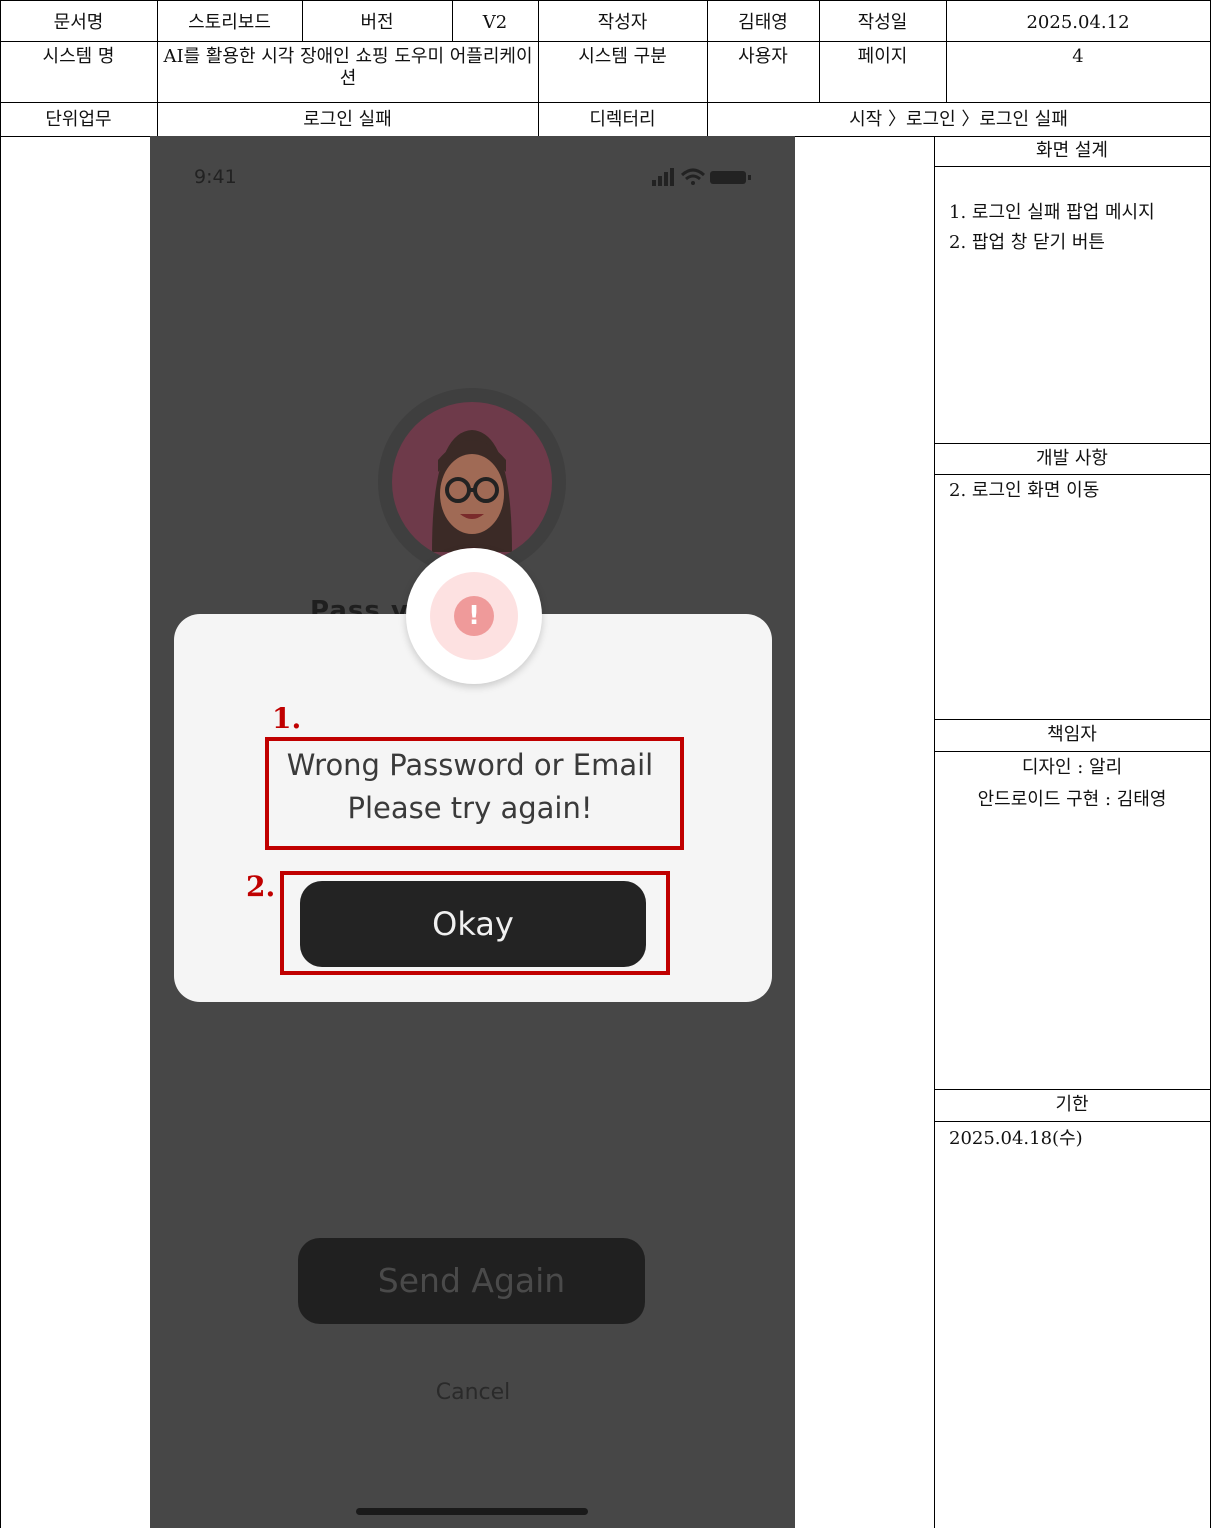 This screenshot has width=1211, height=1528. I want to click on screen-design-item-1: 1. 로그인 실패 팝업 메시지, so click(1052, 212).